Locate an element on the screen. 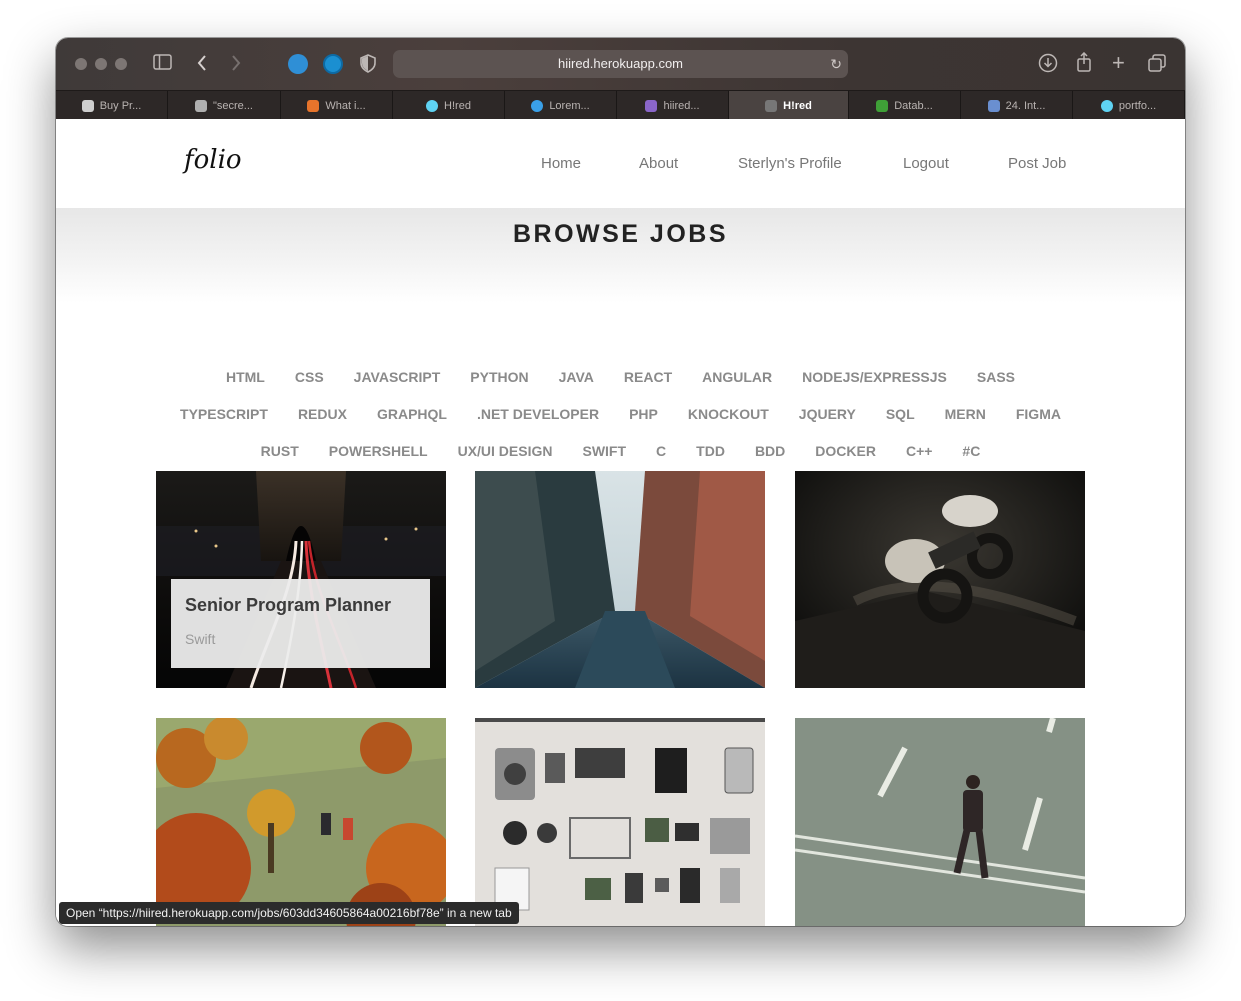 The image size is (1241, 1001). tag-filter-link: RUST is located at coordinates (280, 451).